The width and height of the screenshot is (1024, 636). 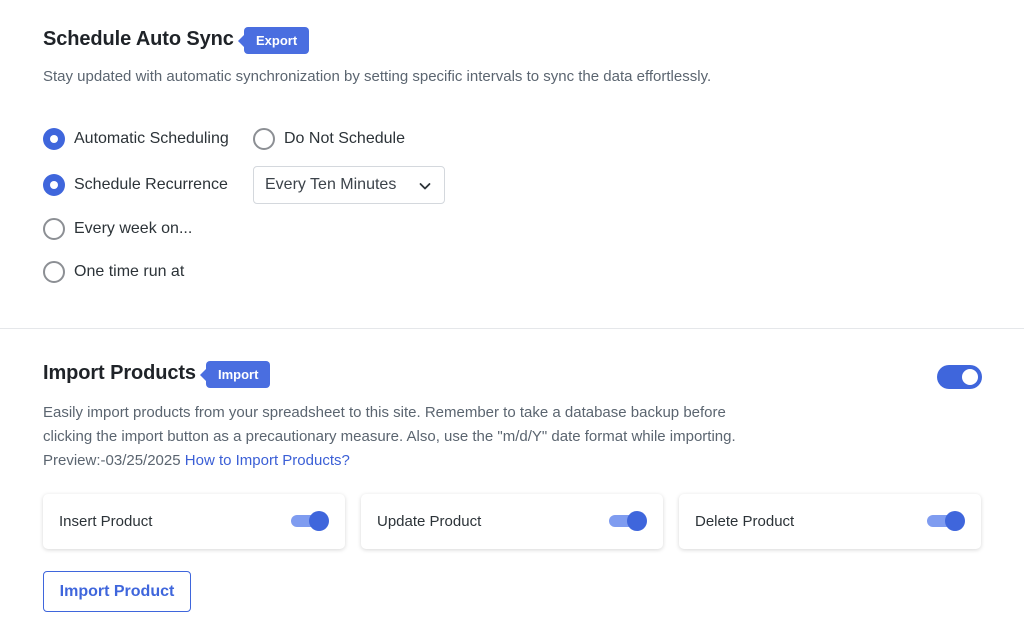 What do you see at coordinates (129, 271) in the screenshot?
I see `radio-label: One time run at` at bounding box center [129, 271].